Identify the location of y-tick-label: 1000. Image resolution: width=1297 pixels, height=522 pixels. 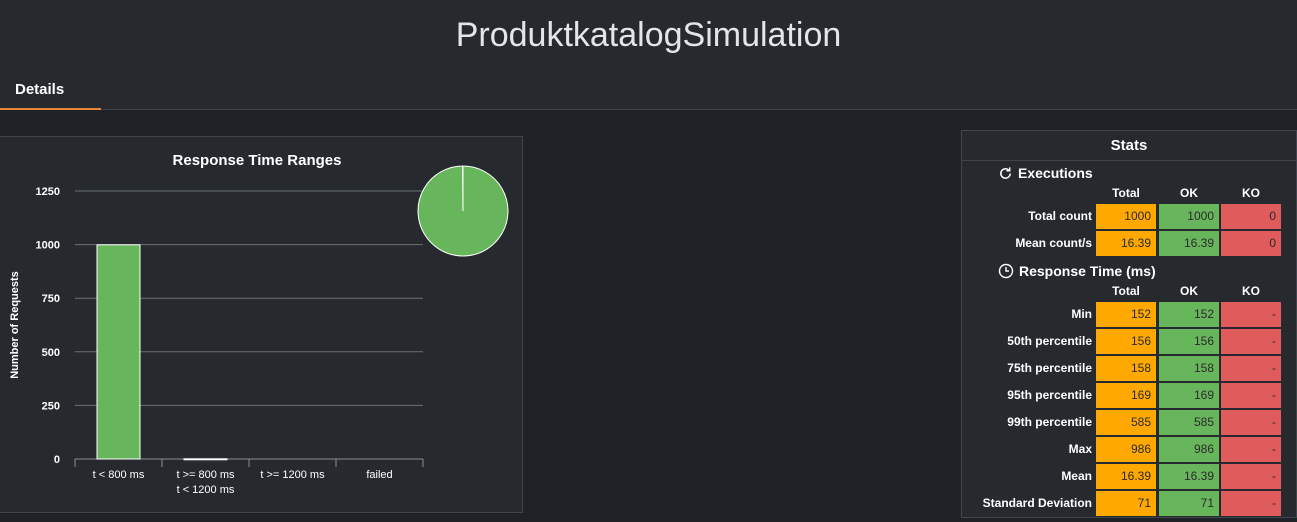
(48, 246).